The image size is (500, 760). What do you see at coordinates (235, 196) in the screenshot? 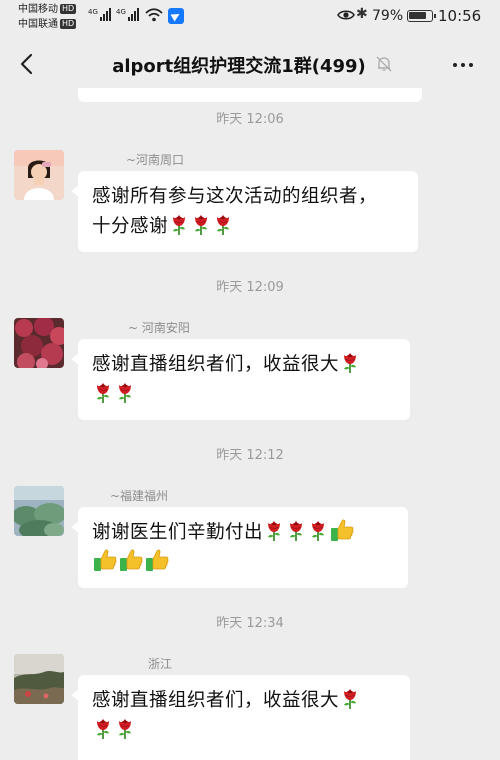
I see `message-text: 感谢所有参与这次活动的组织者，` at bounding box center [235, 196].